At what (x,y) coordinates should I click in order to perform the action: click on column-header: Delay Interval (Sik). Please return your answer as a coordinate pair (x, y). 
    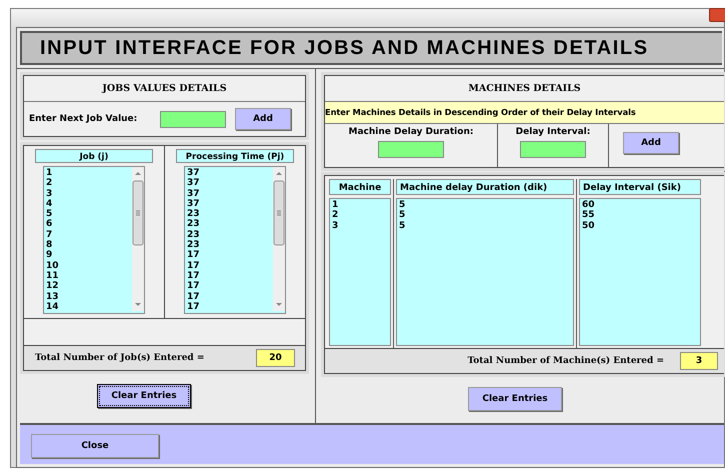
    Looking at the image, I should click on (640, 187).